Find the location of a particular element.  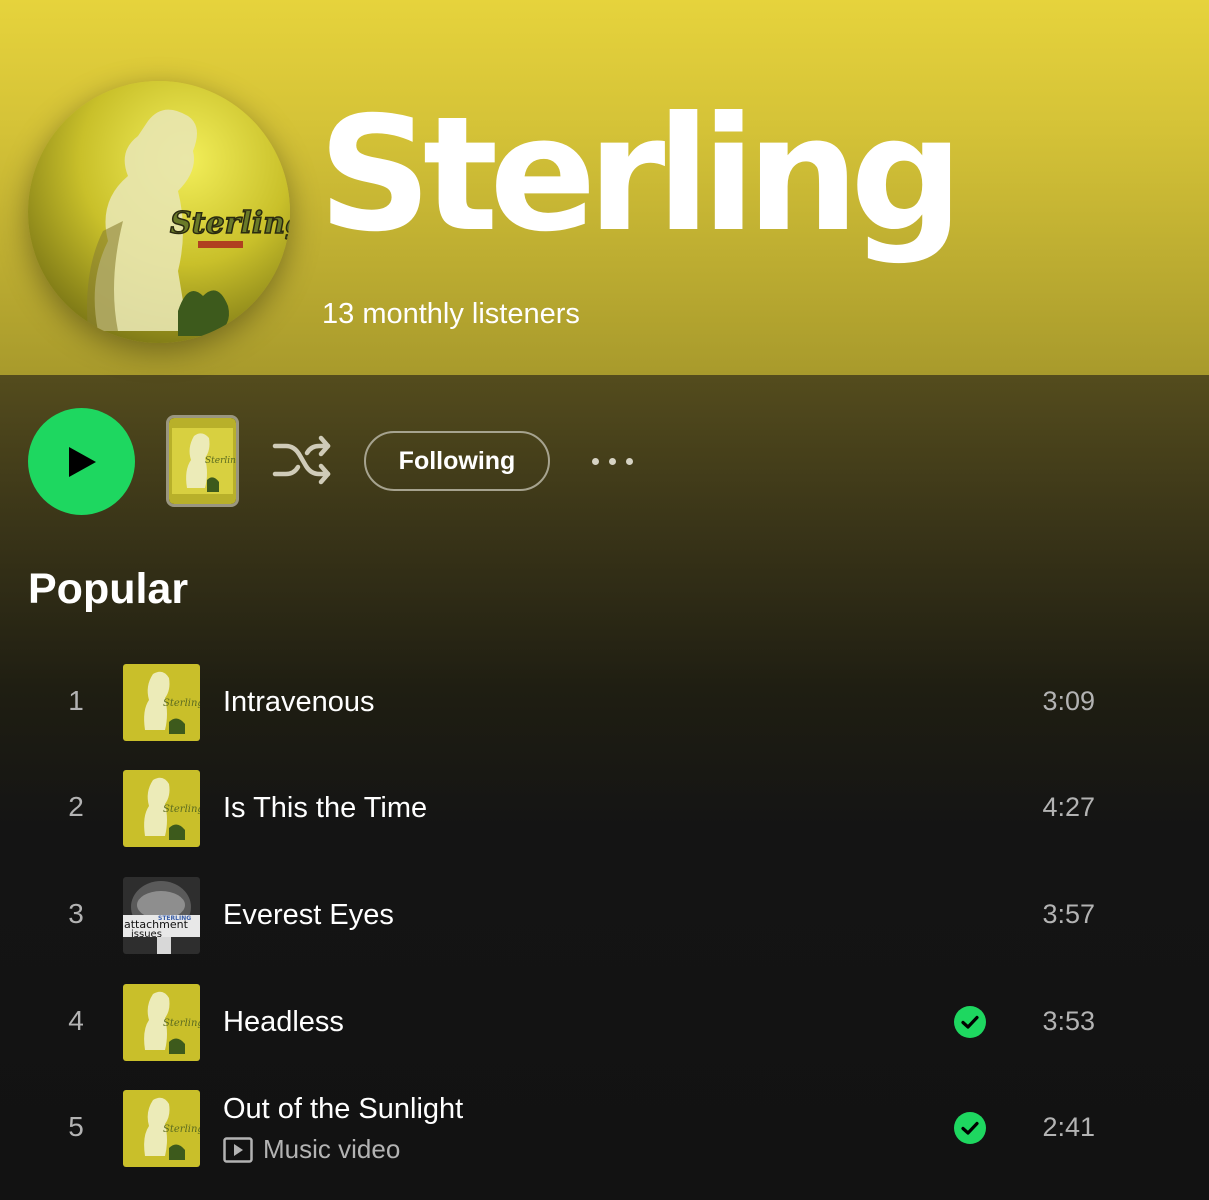

track-cover: STERLING attachment issues is located at coordinates (161, 915).